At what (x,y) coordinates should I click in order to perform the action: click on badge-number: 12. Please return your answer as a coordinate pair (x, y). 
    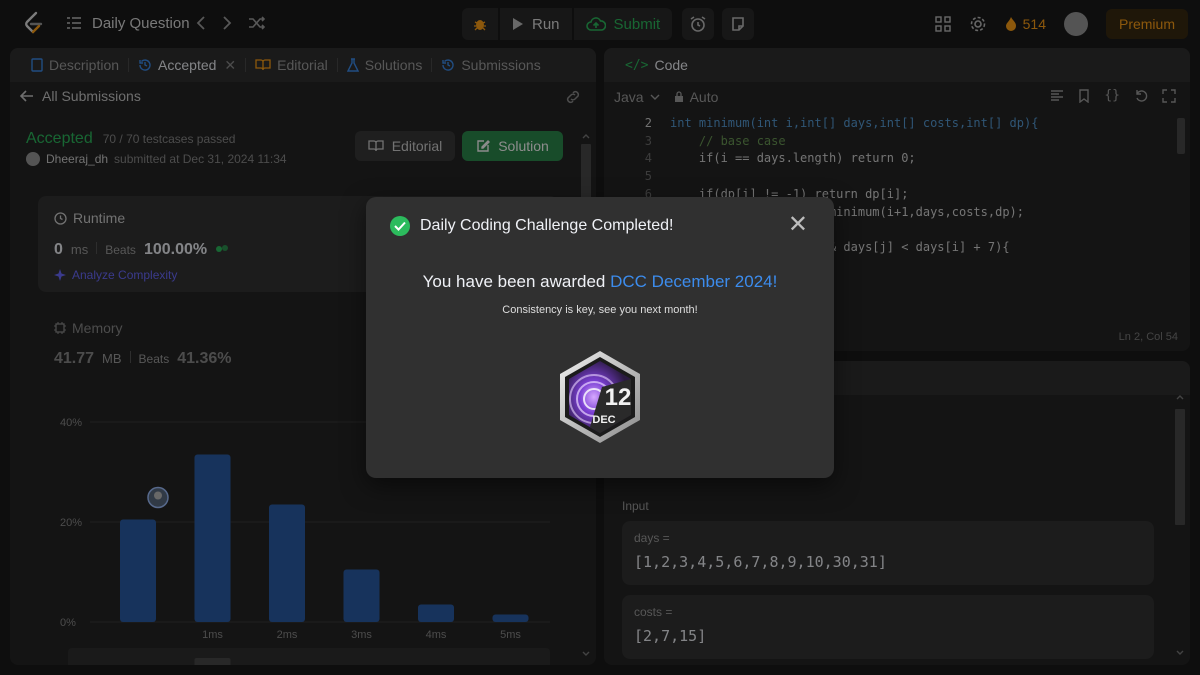
    Looking at the image, I should click on (618, 397).